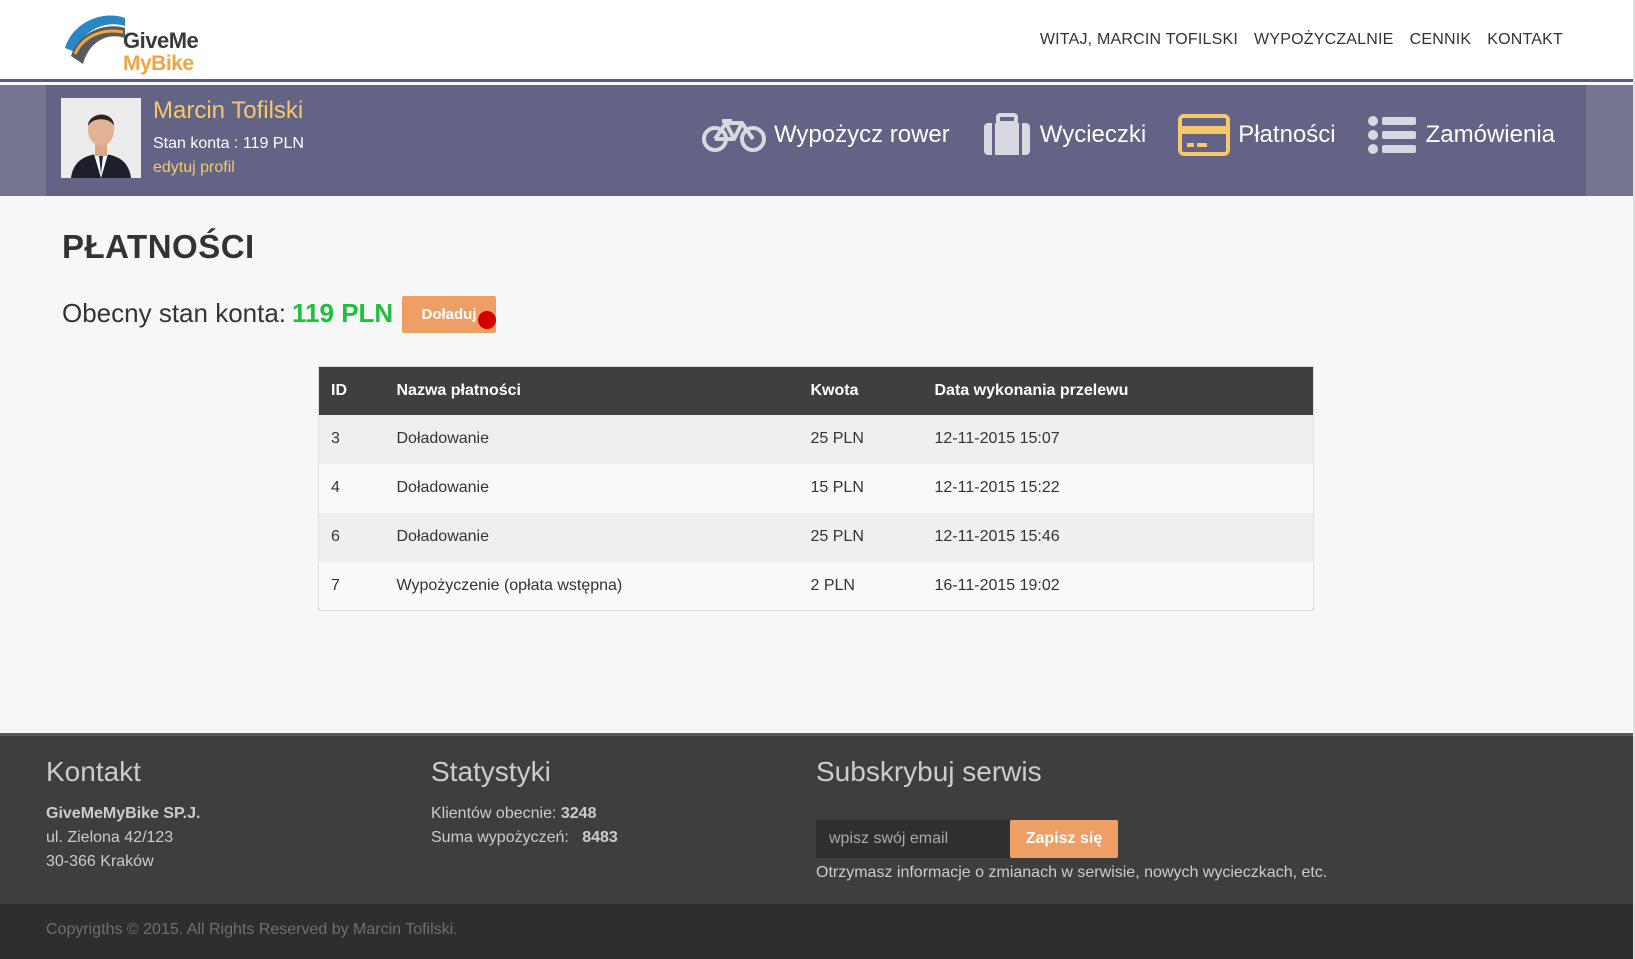  I want to click on nav-trips: Wycieczki, so click(1064, 135).